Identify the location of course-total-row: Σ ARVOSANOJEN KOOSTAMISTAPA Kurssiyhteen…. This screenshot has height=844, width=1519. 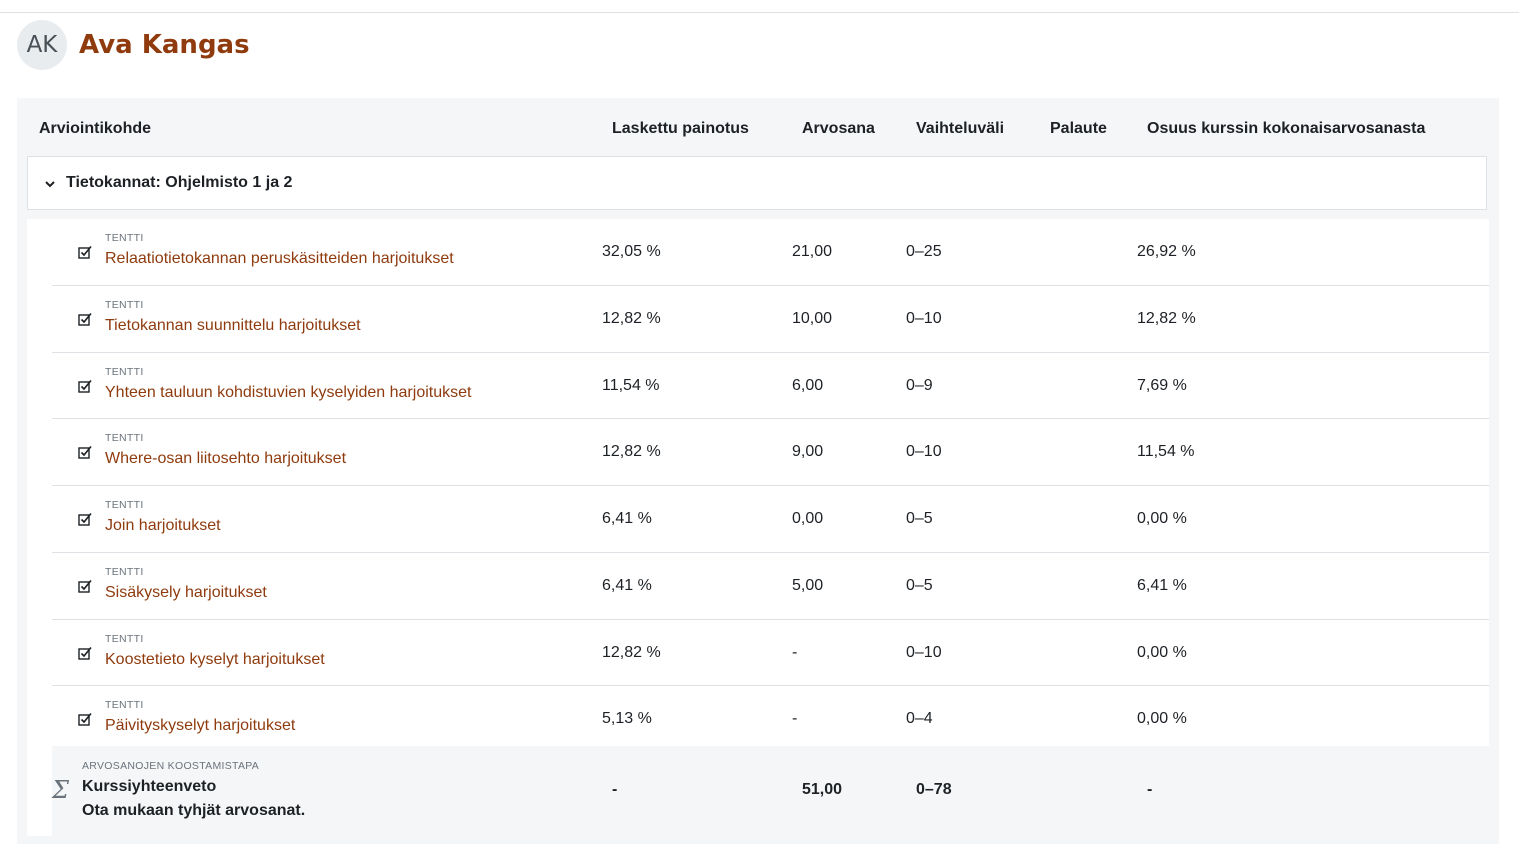
(770, 791).